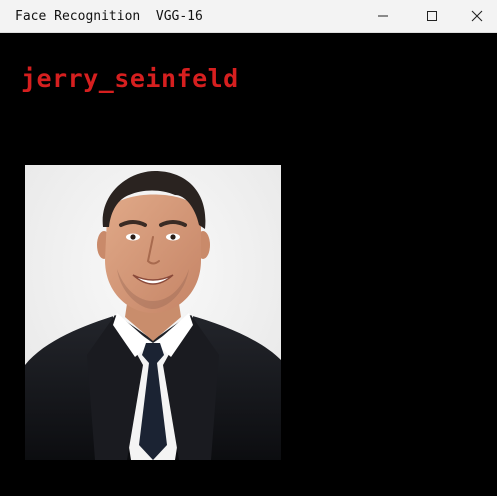  I want to click on maximize-button, so click(432, 16).